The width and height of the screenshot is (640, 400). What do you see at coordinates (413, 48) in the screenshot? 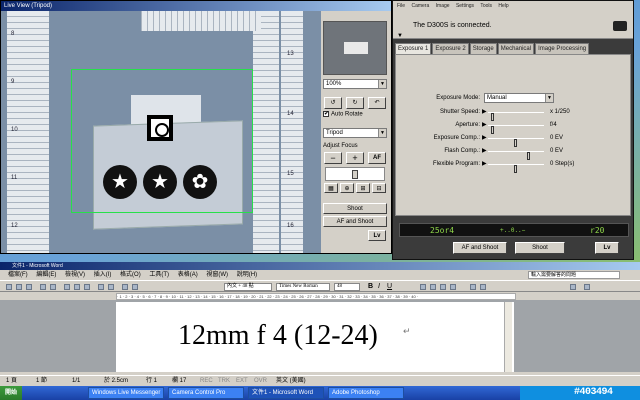
I see `tab-exposure-1: Exposure 1` at bounding box center [413, 48].